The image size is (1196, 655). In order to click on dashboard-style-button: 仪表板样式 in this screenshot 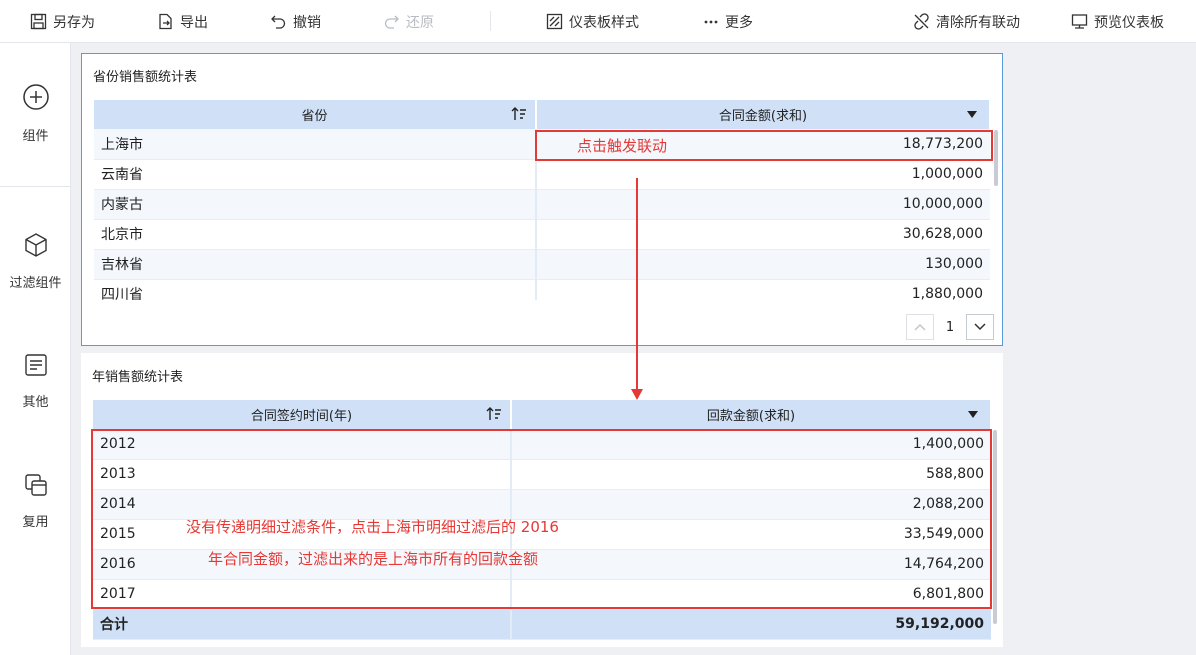, I will do `click(592, 21)`.